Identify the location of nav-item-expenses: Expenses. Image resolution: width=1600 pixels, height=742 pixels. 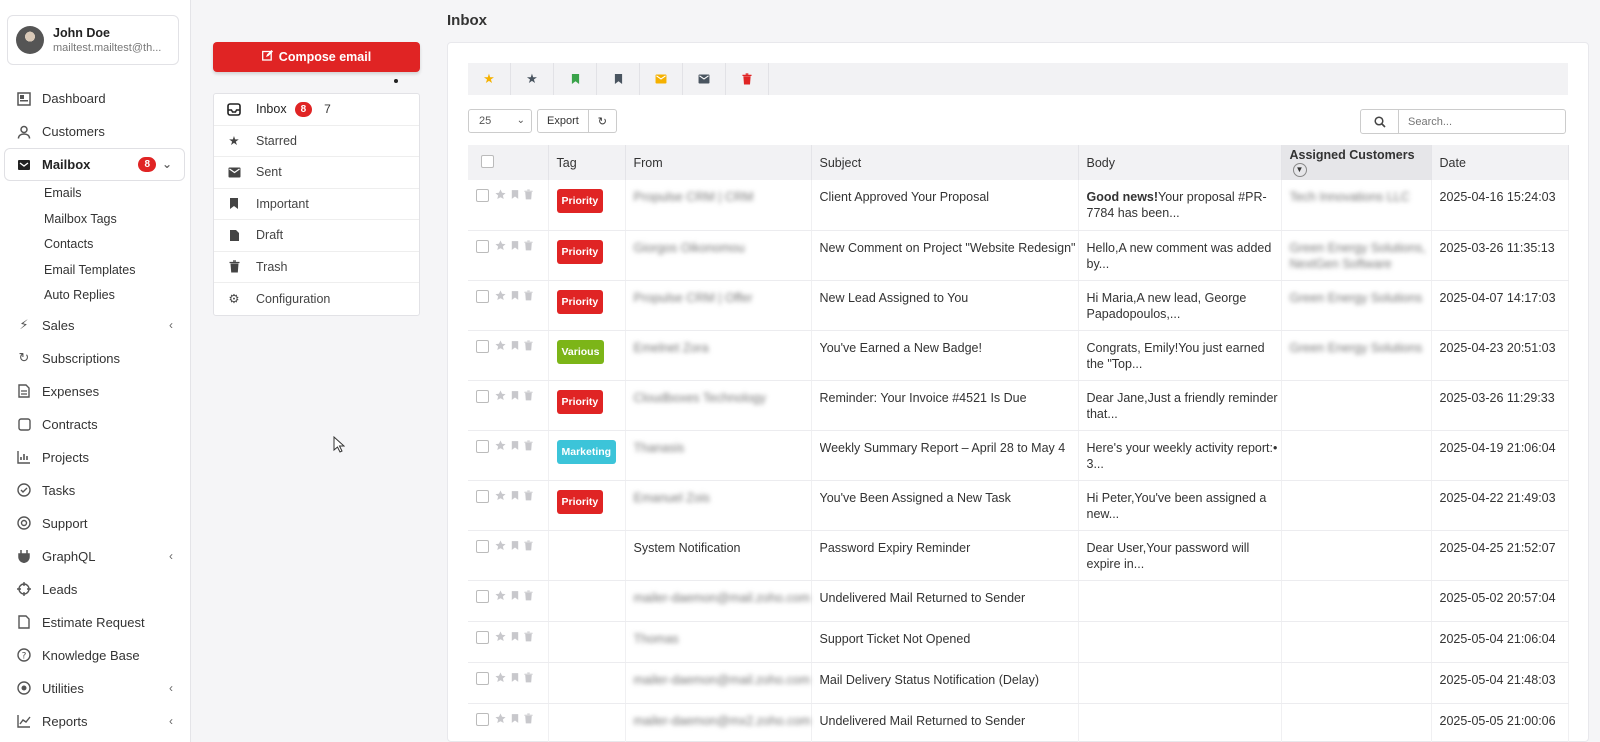
(95, 391).